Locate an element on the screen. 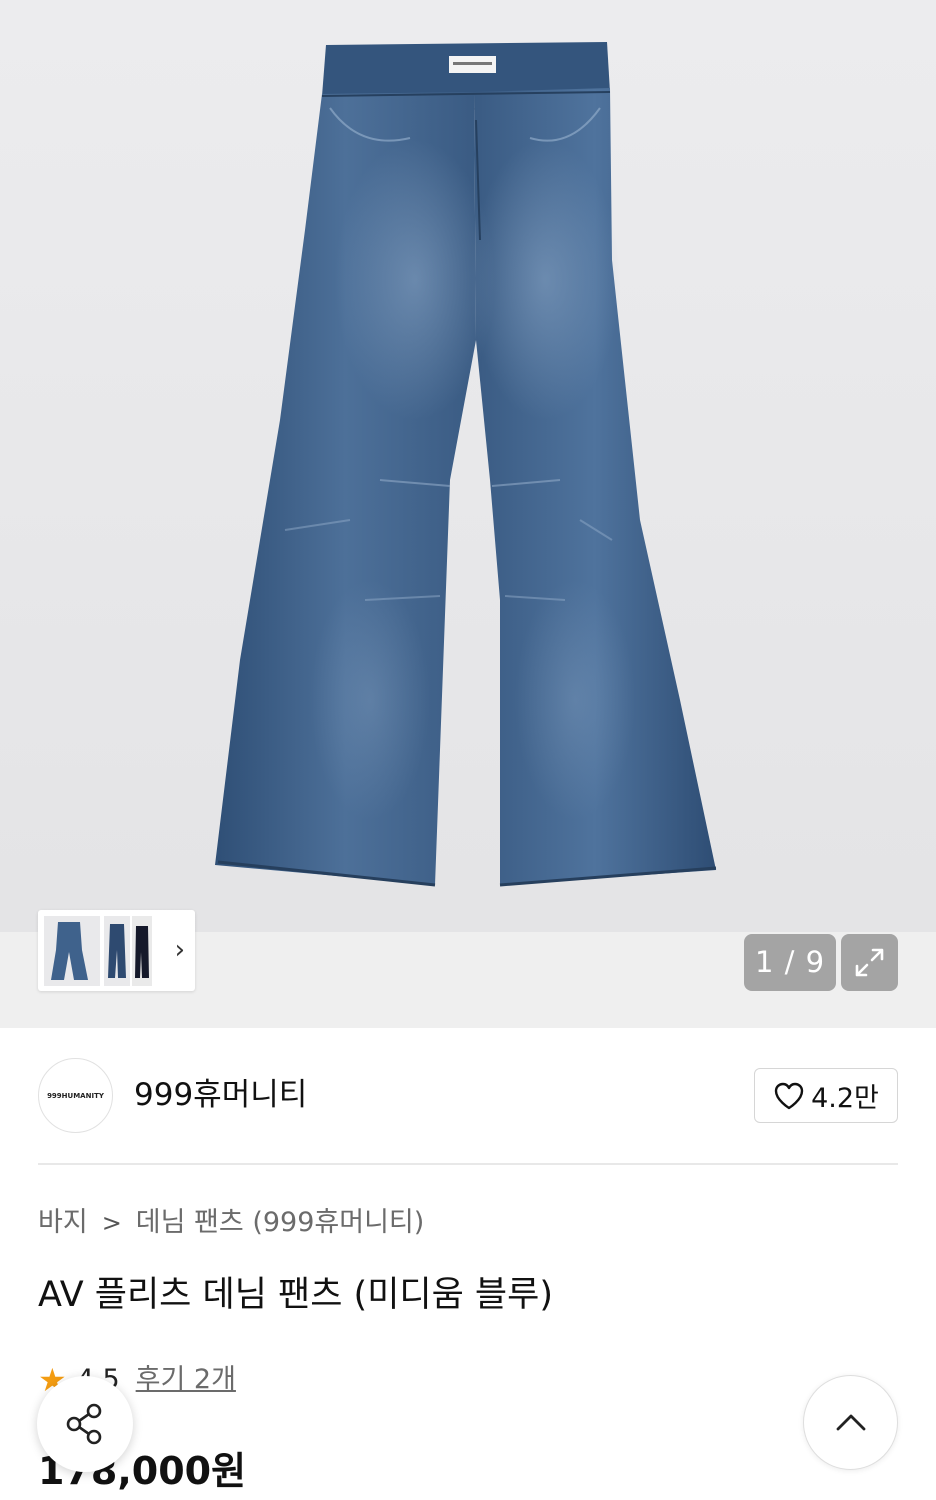  image-counter: 1 / 9 is located at coordinates (790, 962).